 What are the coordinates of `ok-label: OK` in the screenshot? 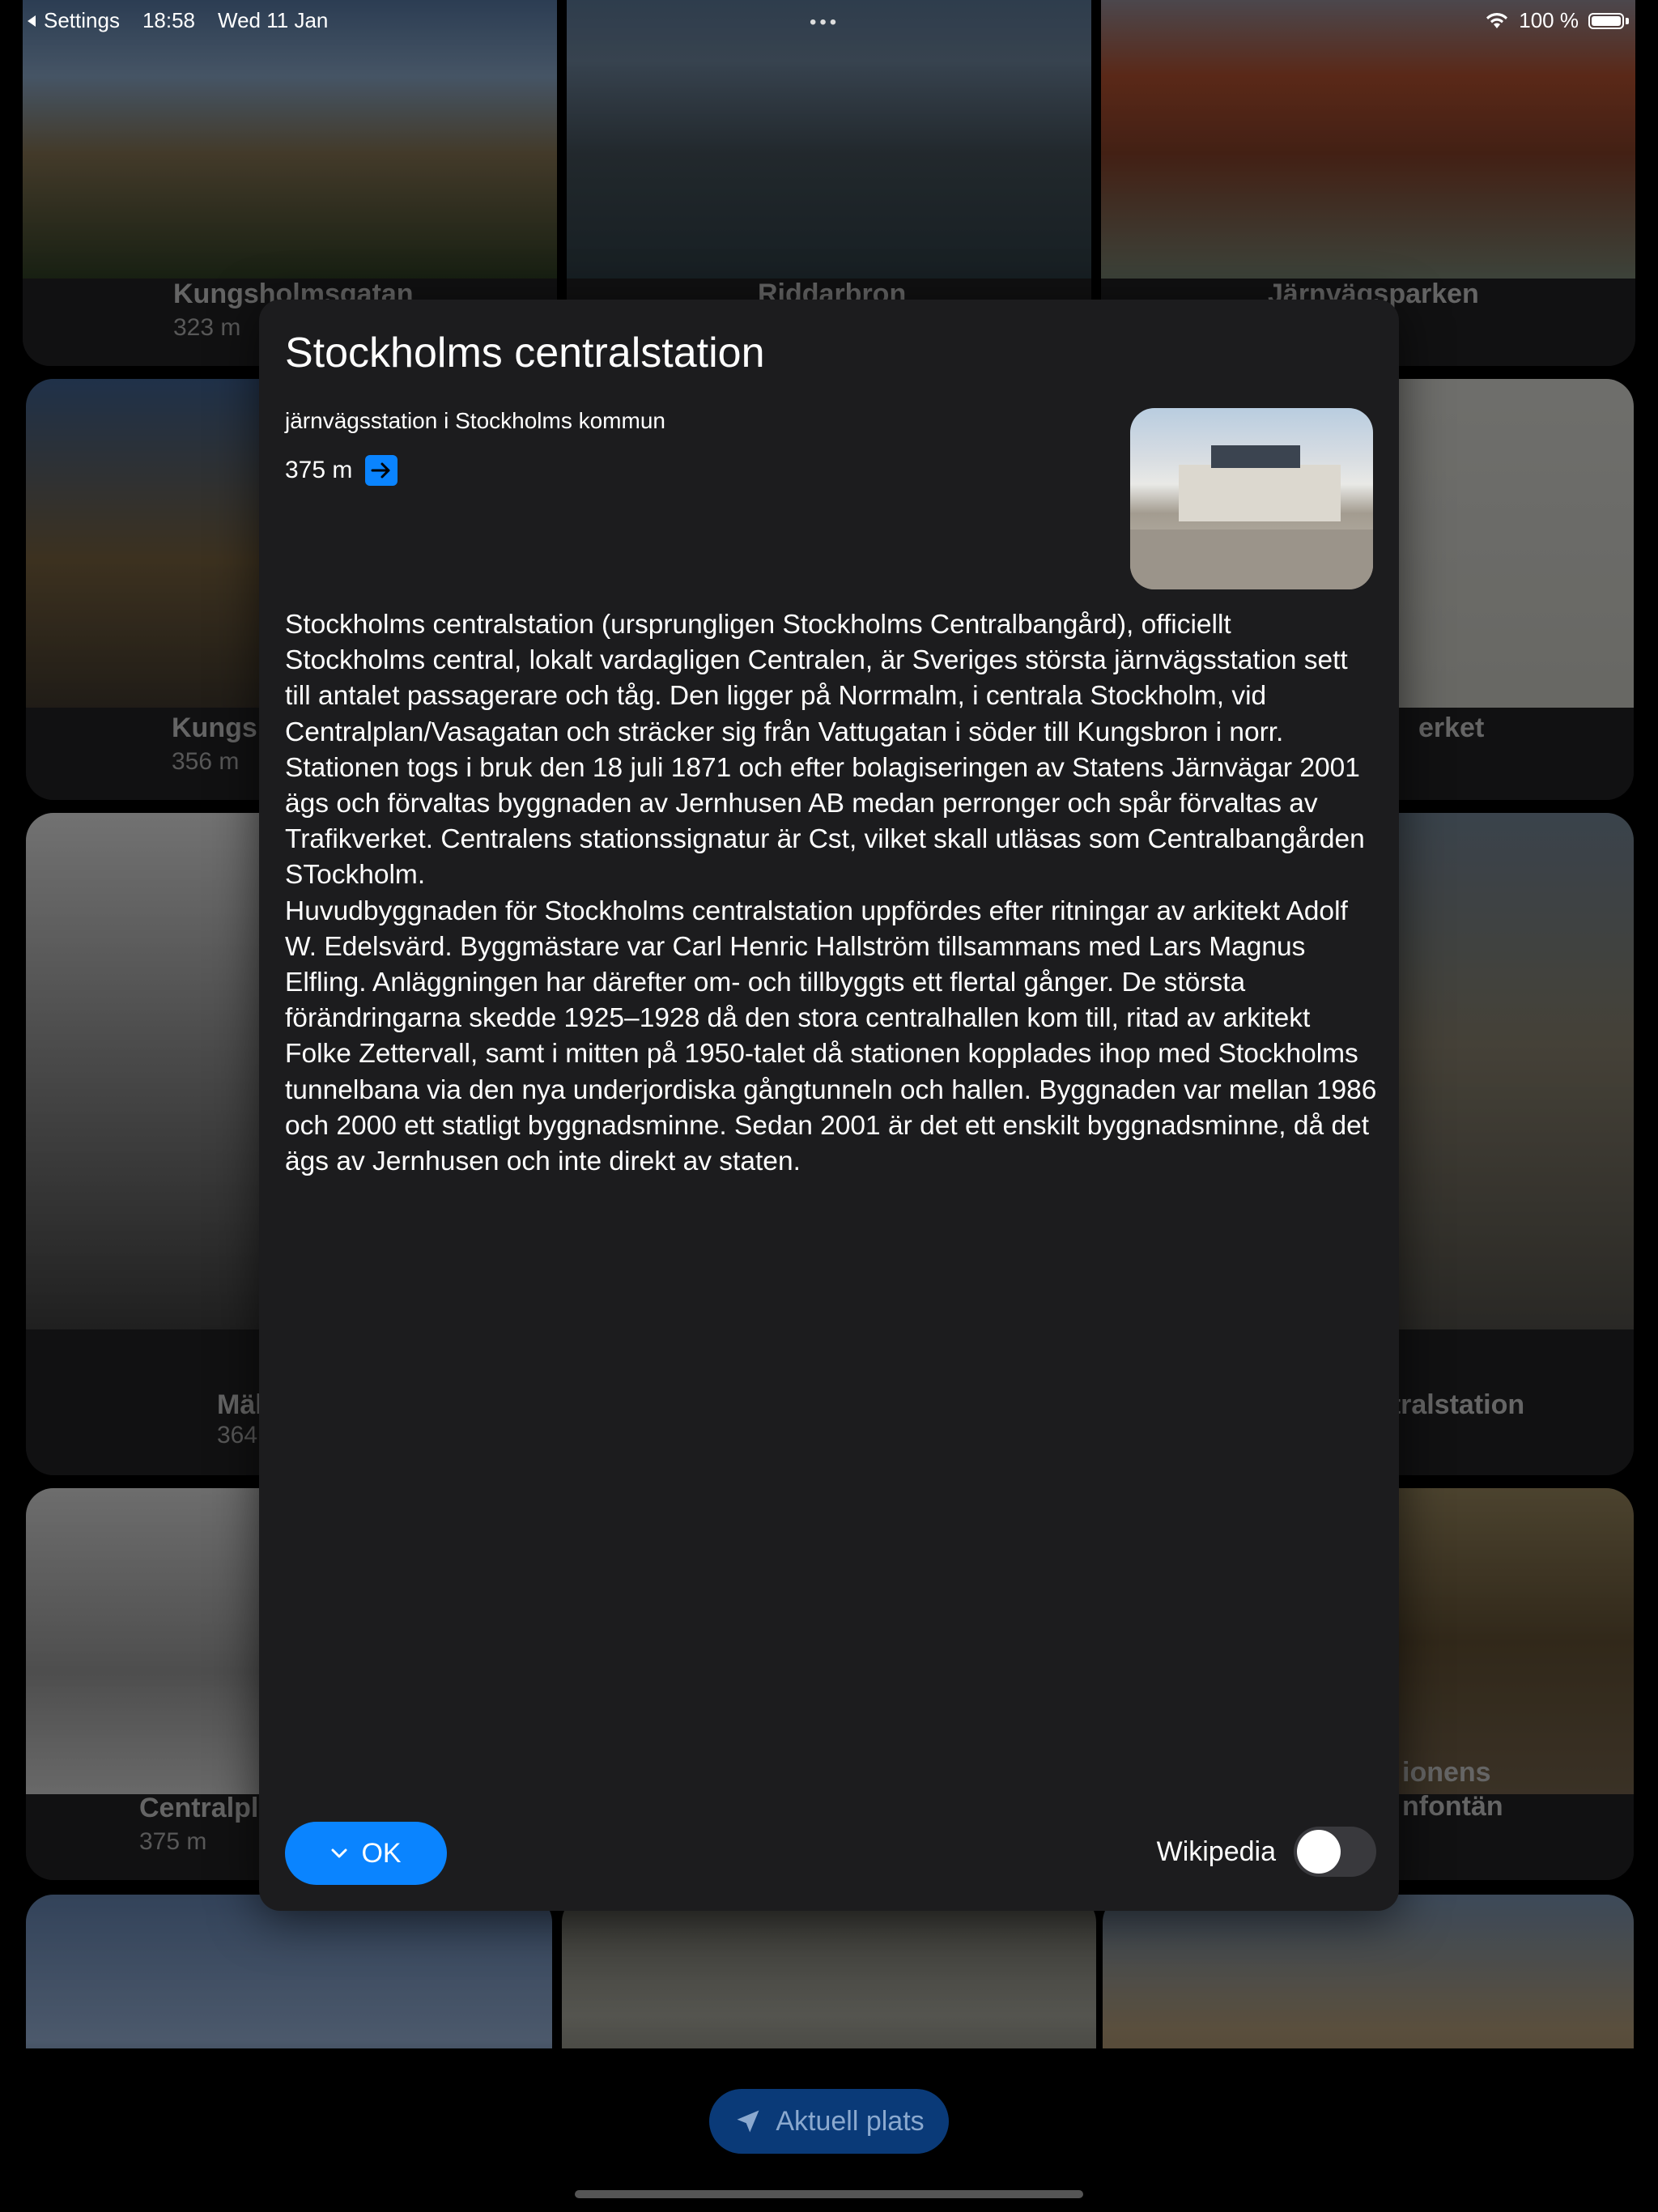 It's located at (381, 1853).